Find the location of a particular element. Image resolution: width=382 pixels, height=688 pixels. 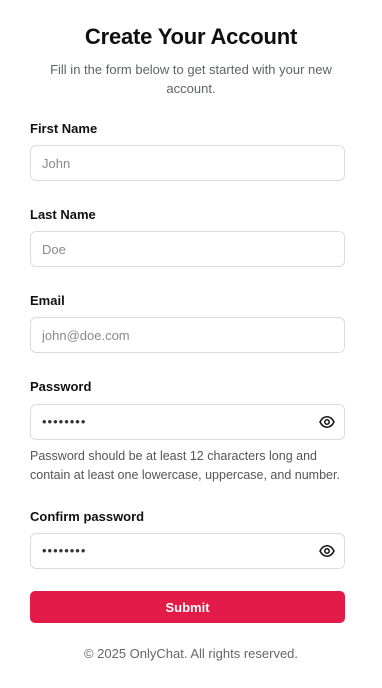

last-name-label: Last Name is located at coordinates (63, 214).